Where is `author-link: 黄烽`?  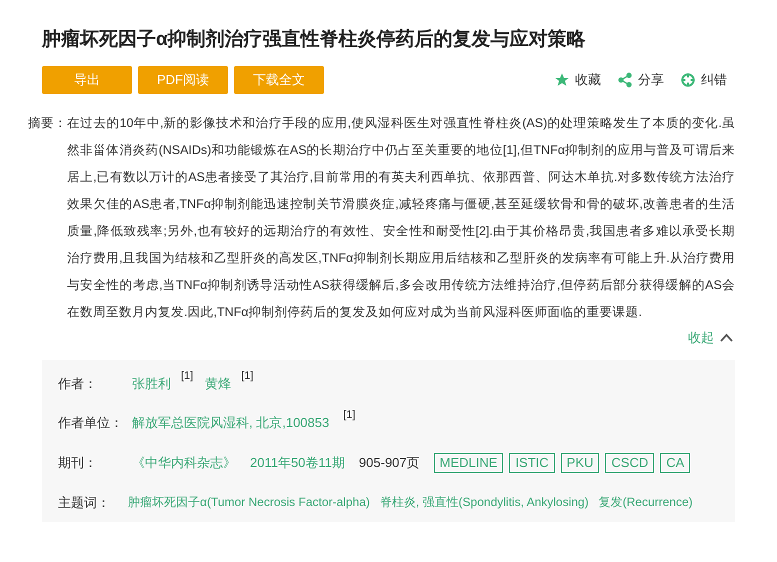
author-link: 黄烽 is located at coordinates (218, 383).